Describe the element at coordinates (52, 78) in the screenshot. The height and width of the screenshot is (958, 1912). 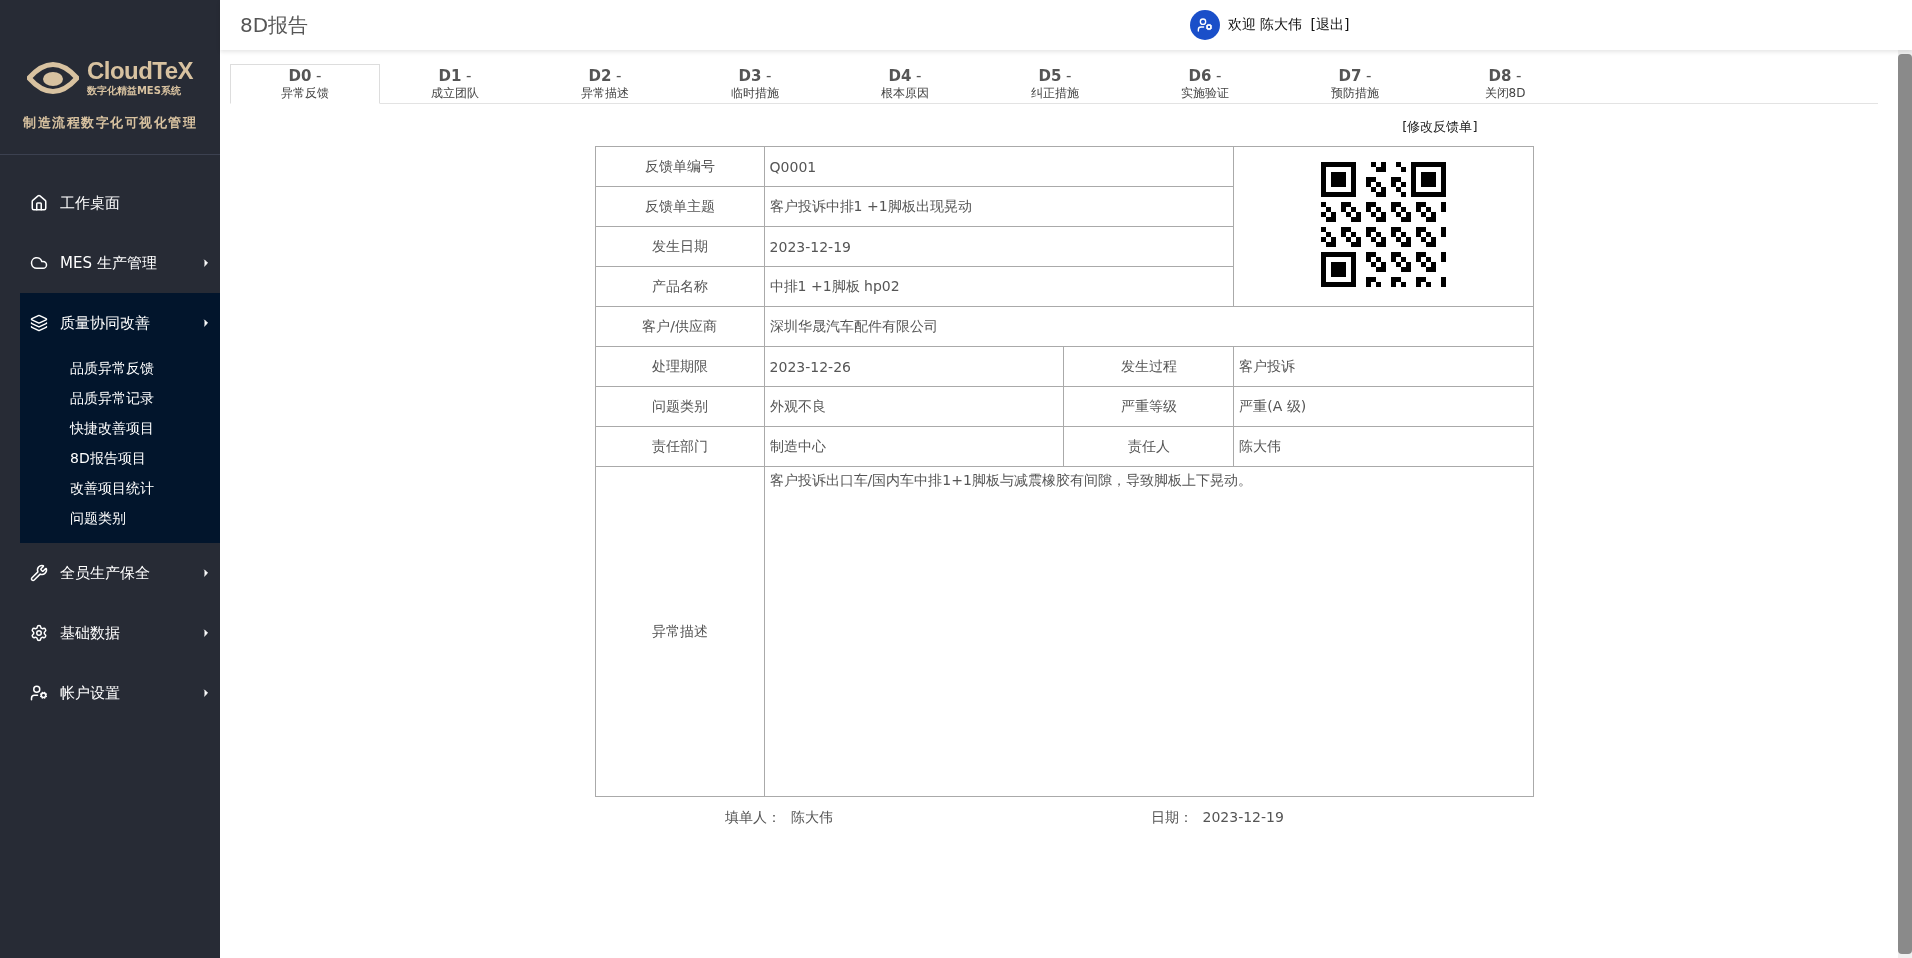
I see `eye-logo-icon` at that location.